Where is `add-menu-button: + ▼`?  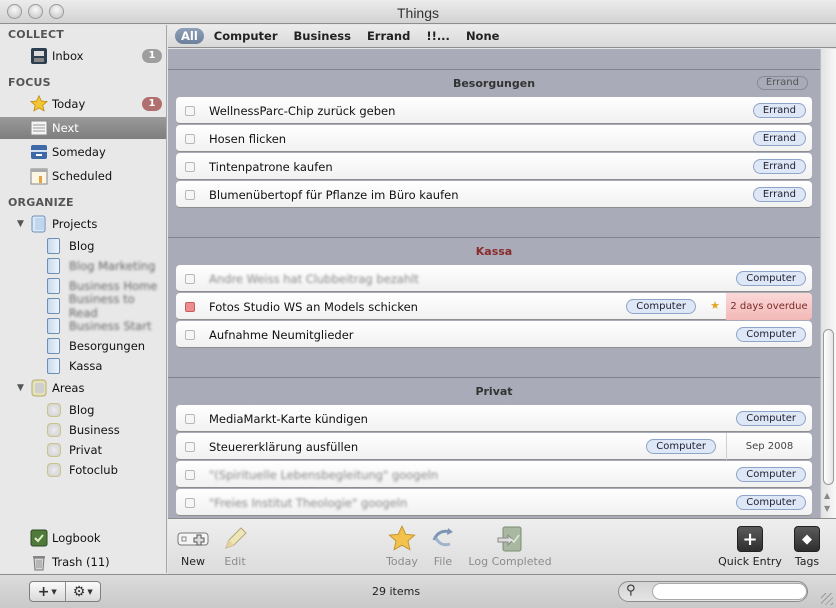
add-menu-button: + ▼ is located at coordinates (48, 591).